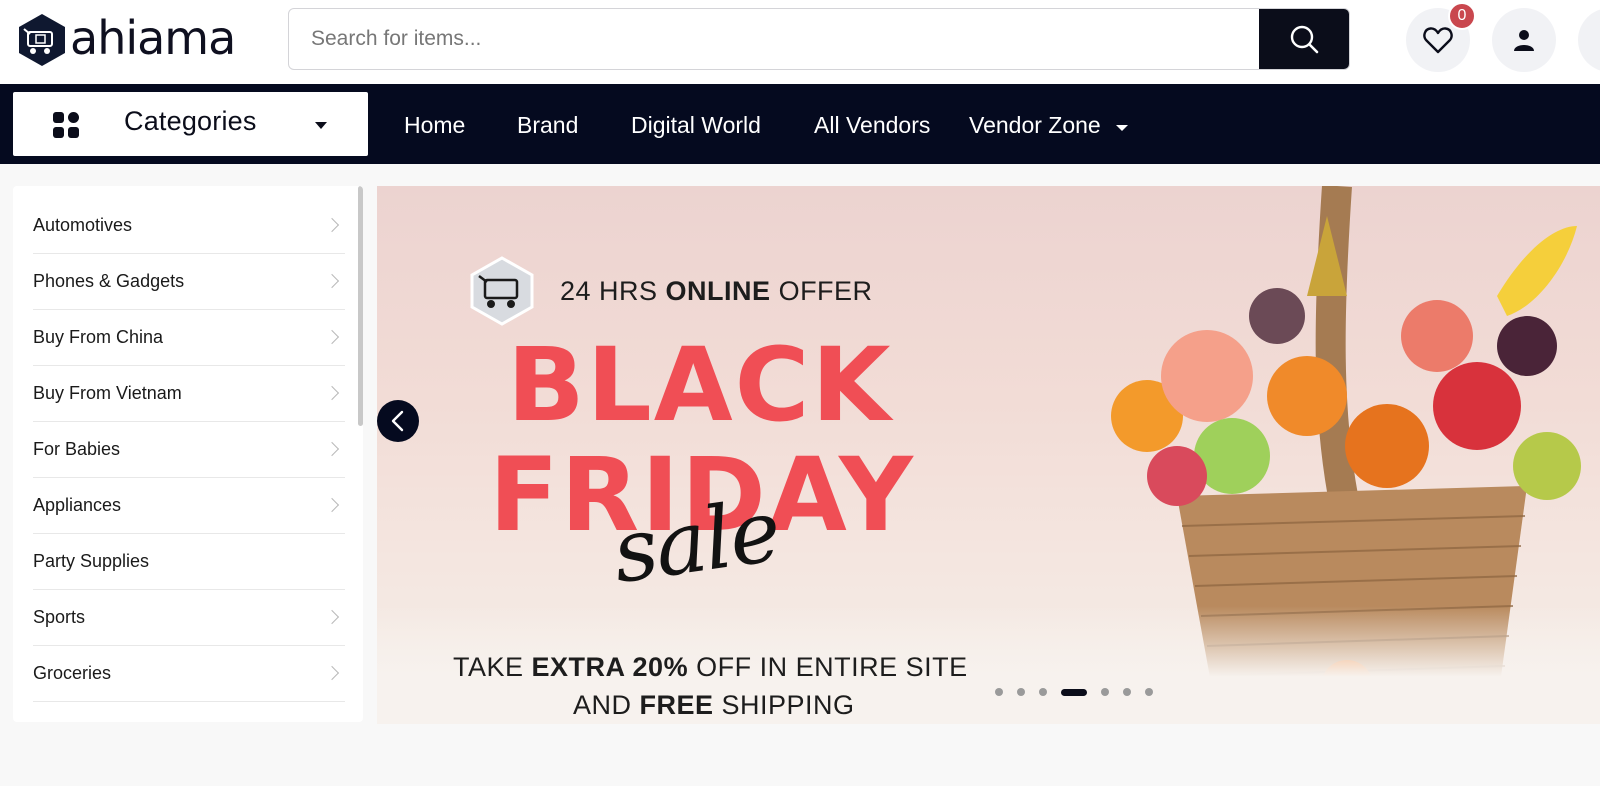  Describe the element at coordinates (83, 225) in the screenshot. I see `sidebar-item-label: Automotives` at that location.